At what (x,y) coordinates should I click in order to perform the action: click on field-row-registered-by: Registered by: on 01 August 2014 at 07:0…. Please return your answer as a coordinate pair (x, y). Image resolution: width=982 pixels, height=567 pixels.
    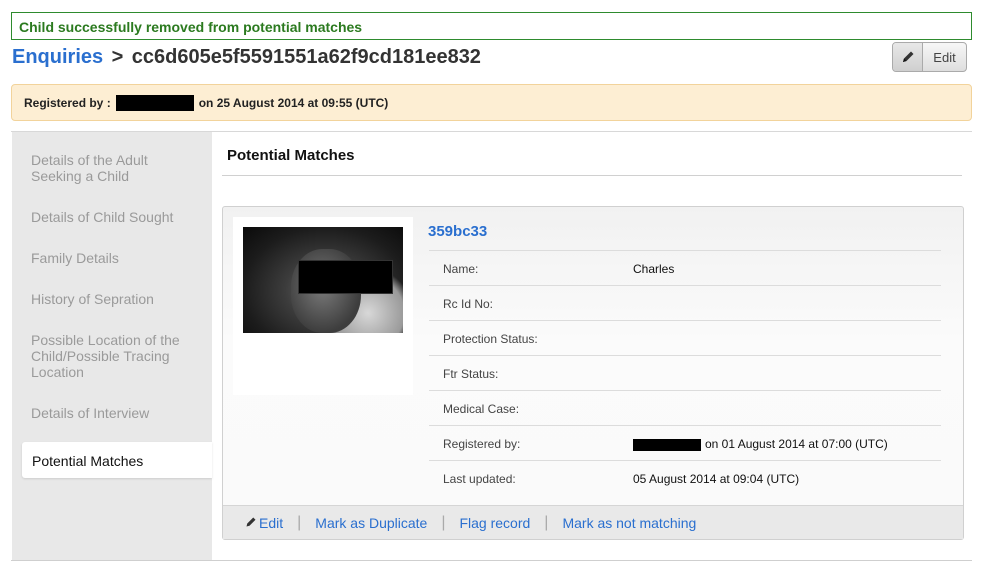
    Looking at the image, I should click on (685, 442).